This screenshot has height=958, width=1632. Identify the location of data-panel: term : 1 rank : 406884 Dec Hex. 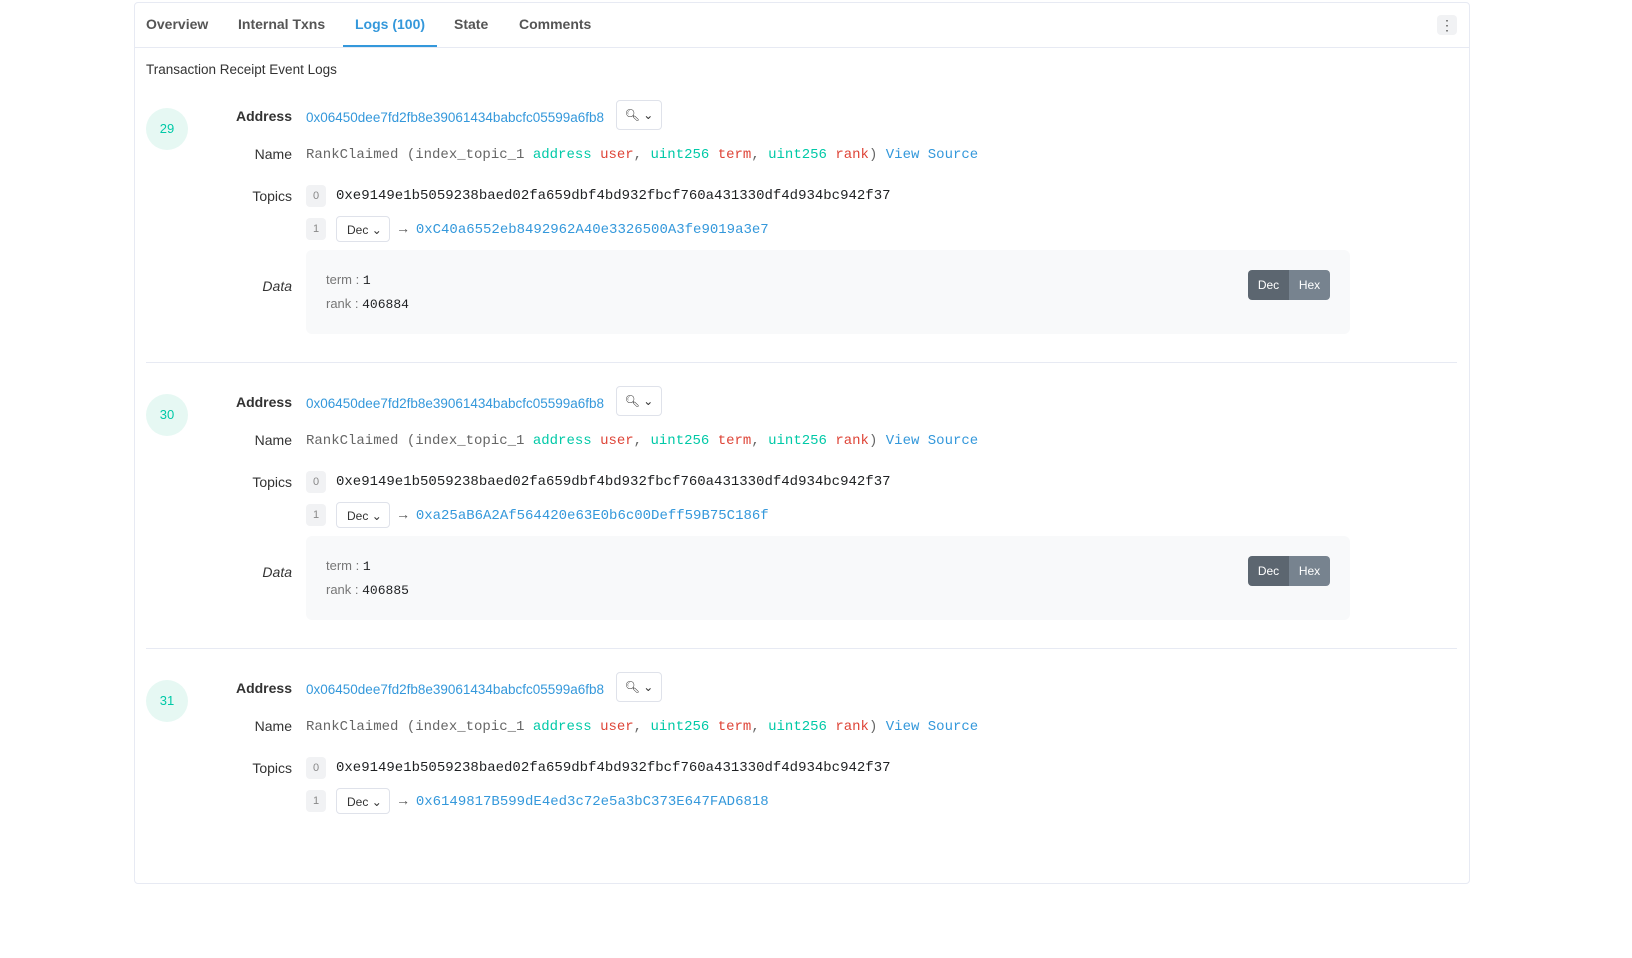
(828, 292).